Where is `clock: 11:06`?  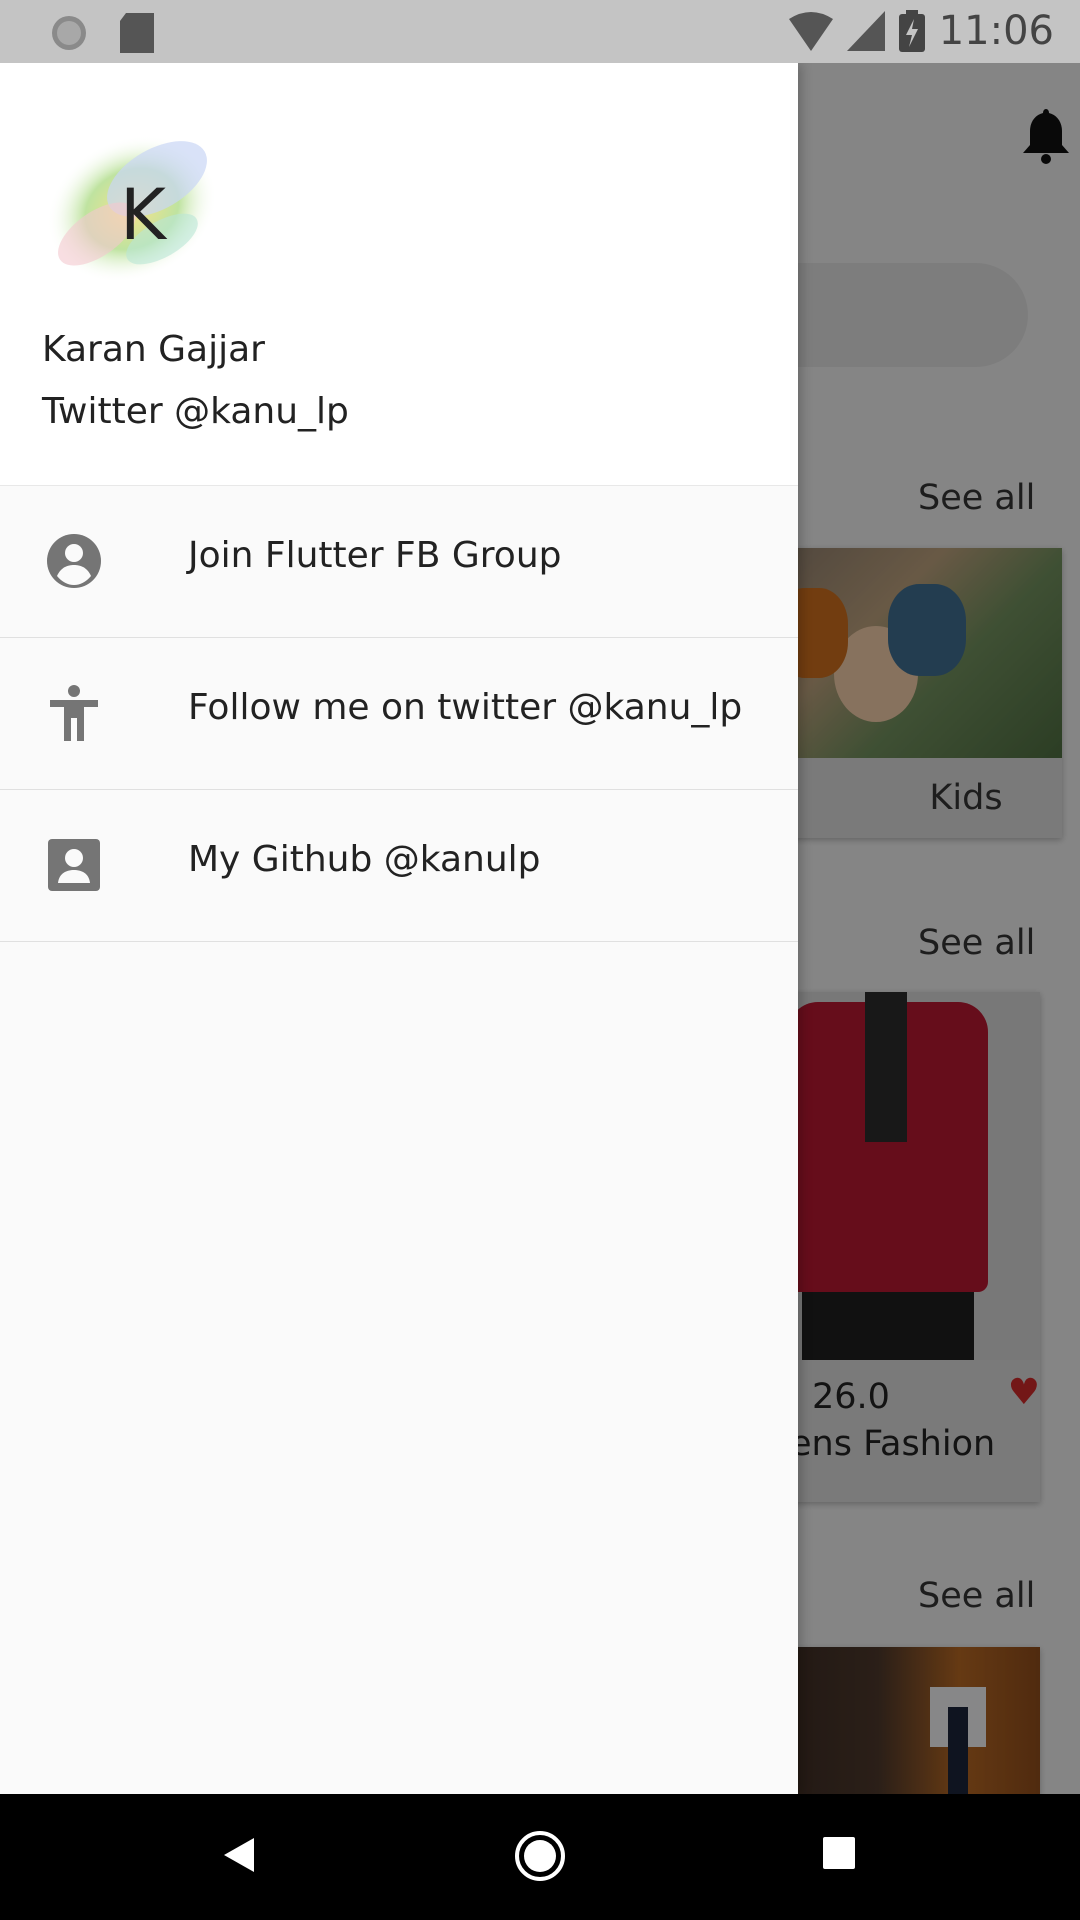
clock: 11:06 is located at coordinates (996, 31).